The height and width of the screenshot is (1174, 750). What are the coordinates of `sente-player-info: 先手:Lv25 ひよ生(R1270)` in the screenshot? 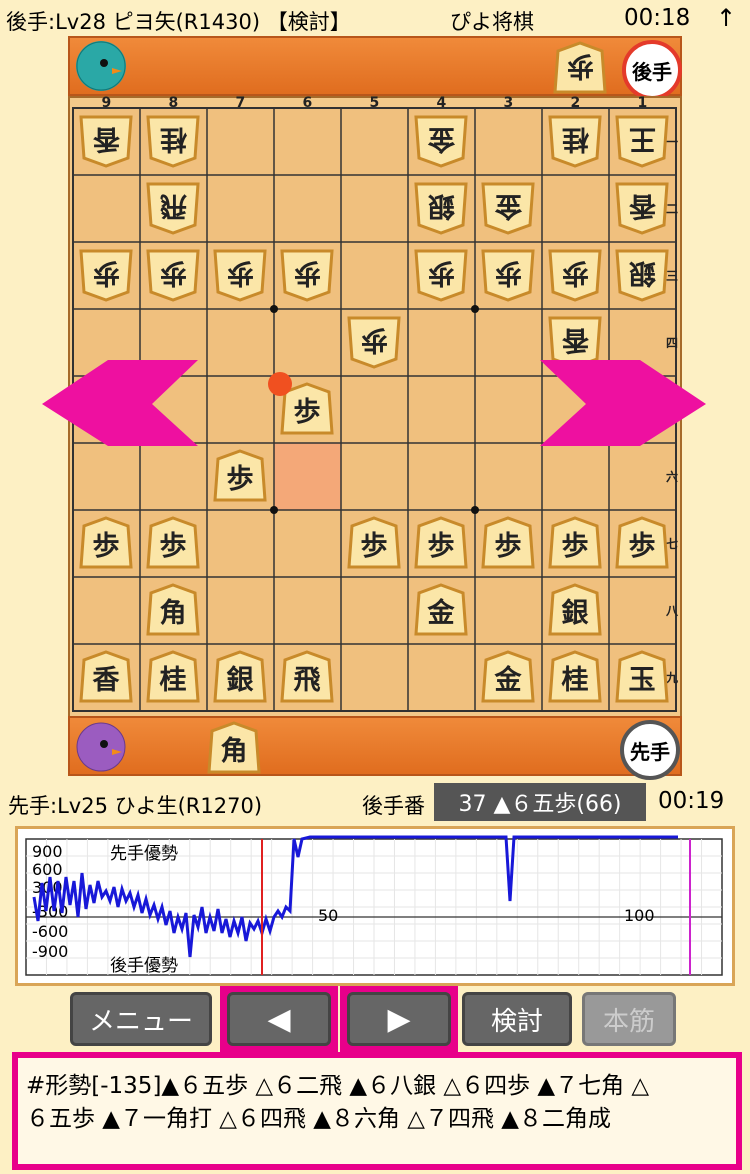 It's located at (135, 806).